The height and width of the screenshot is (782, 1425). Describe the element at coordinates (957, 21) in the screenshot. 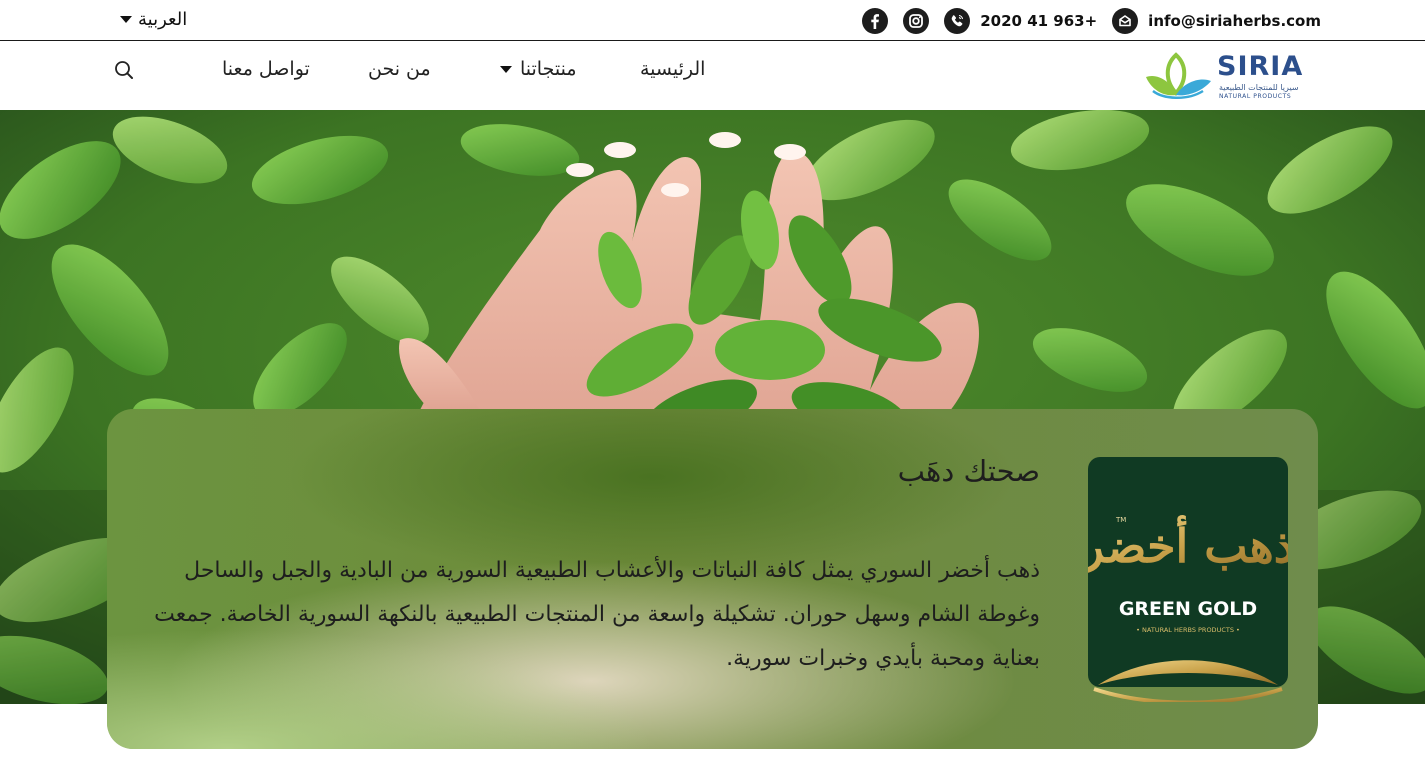

I see `phone-icon` at that location.